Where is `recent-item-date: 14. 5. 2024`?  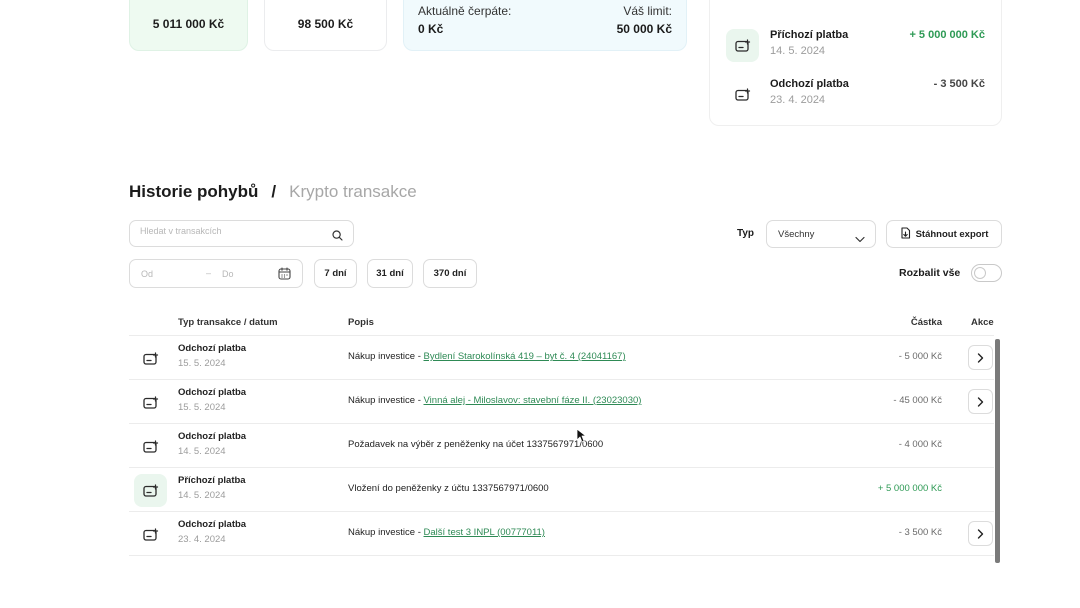
recent-item-date: 14. 5. 2024 is located at coordinates (798, 51).